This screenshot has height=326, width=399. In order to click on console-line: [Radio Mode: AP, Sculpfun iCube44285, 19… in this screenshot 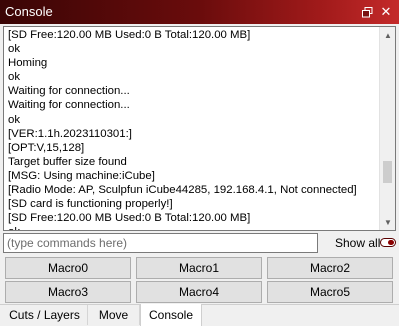, I will do `click(182, 190)`.